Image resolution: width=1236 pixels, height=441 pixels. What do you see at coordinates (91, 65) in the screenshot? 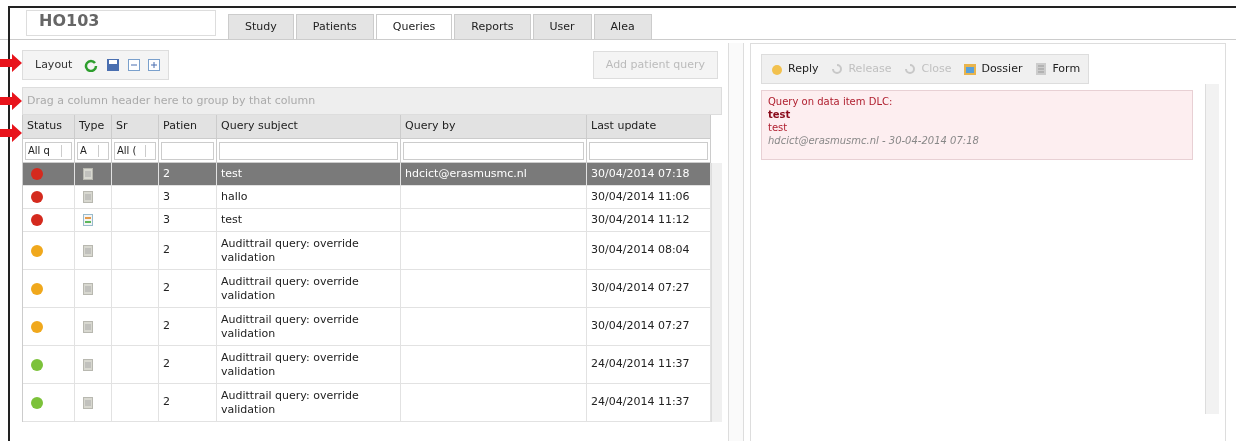
I see `refresh-icon` at bounding box center [91, 65].